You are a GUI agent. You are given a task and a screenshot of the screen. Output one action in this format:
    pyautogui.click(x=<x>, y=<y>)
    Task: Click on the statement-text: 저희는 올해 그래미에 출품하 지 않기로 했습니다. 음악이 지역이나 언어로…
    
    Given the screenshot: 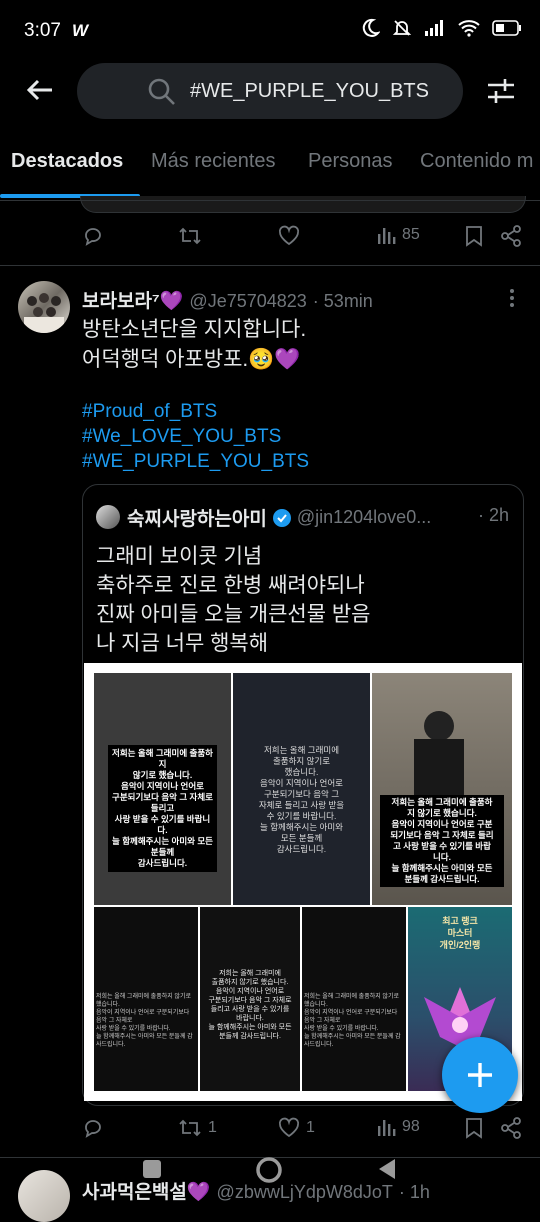 What is the action you would take?
    pyautogui.click(x=442, y=841)
    